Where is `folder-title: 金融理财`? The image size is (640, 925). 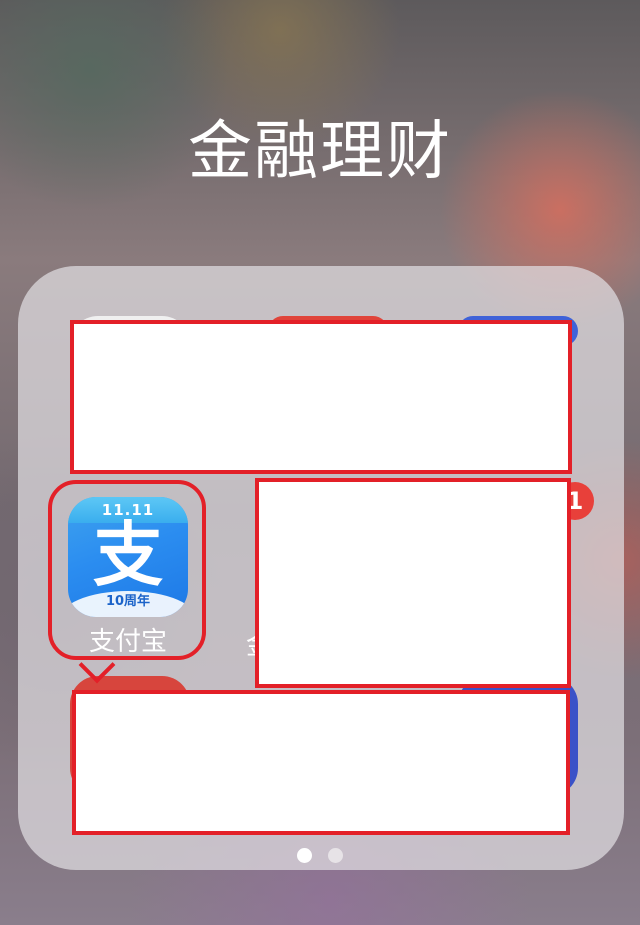 folder-title: 金融理财 is located at coordinates (320, 152).